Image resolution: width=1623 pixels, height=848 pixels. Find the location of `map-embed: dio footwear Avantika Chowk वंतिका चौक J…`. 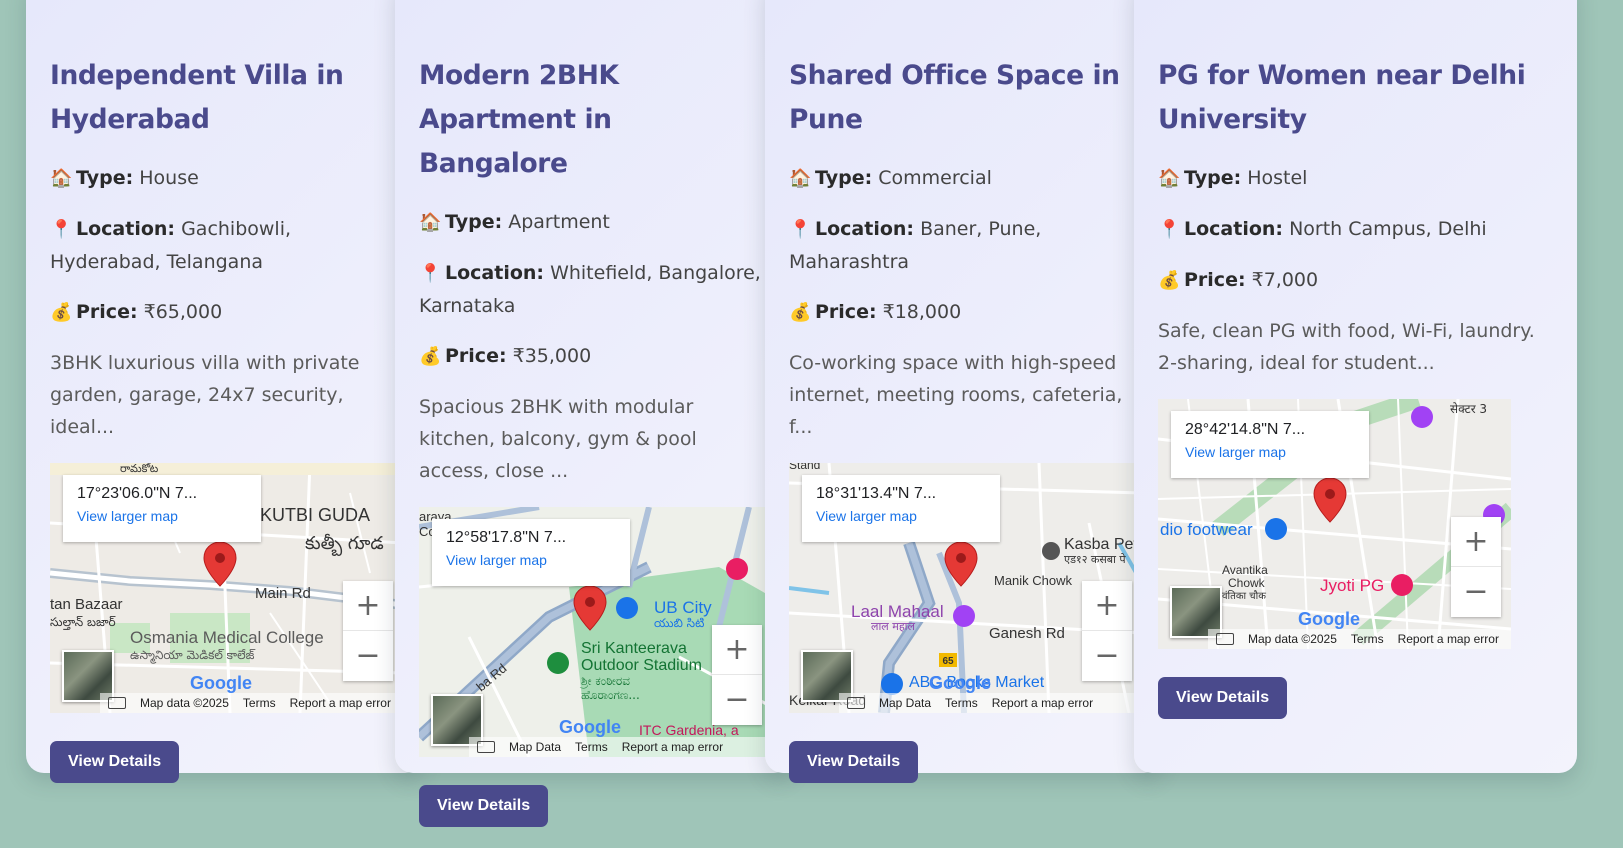

map-embed: dio footwear Avantika Chowk वंतिका चौक J… is located at coordinates (1334, 524).